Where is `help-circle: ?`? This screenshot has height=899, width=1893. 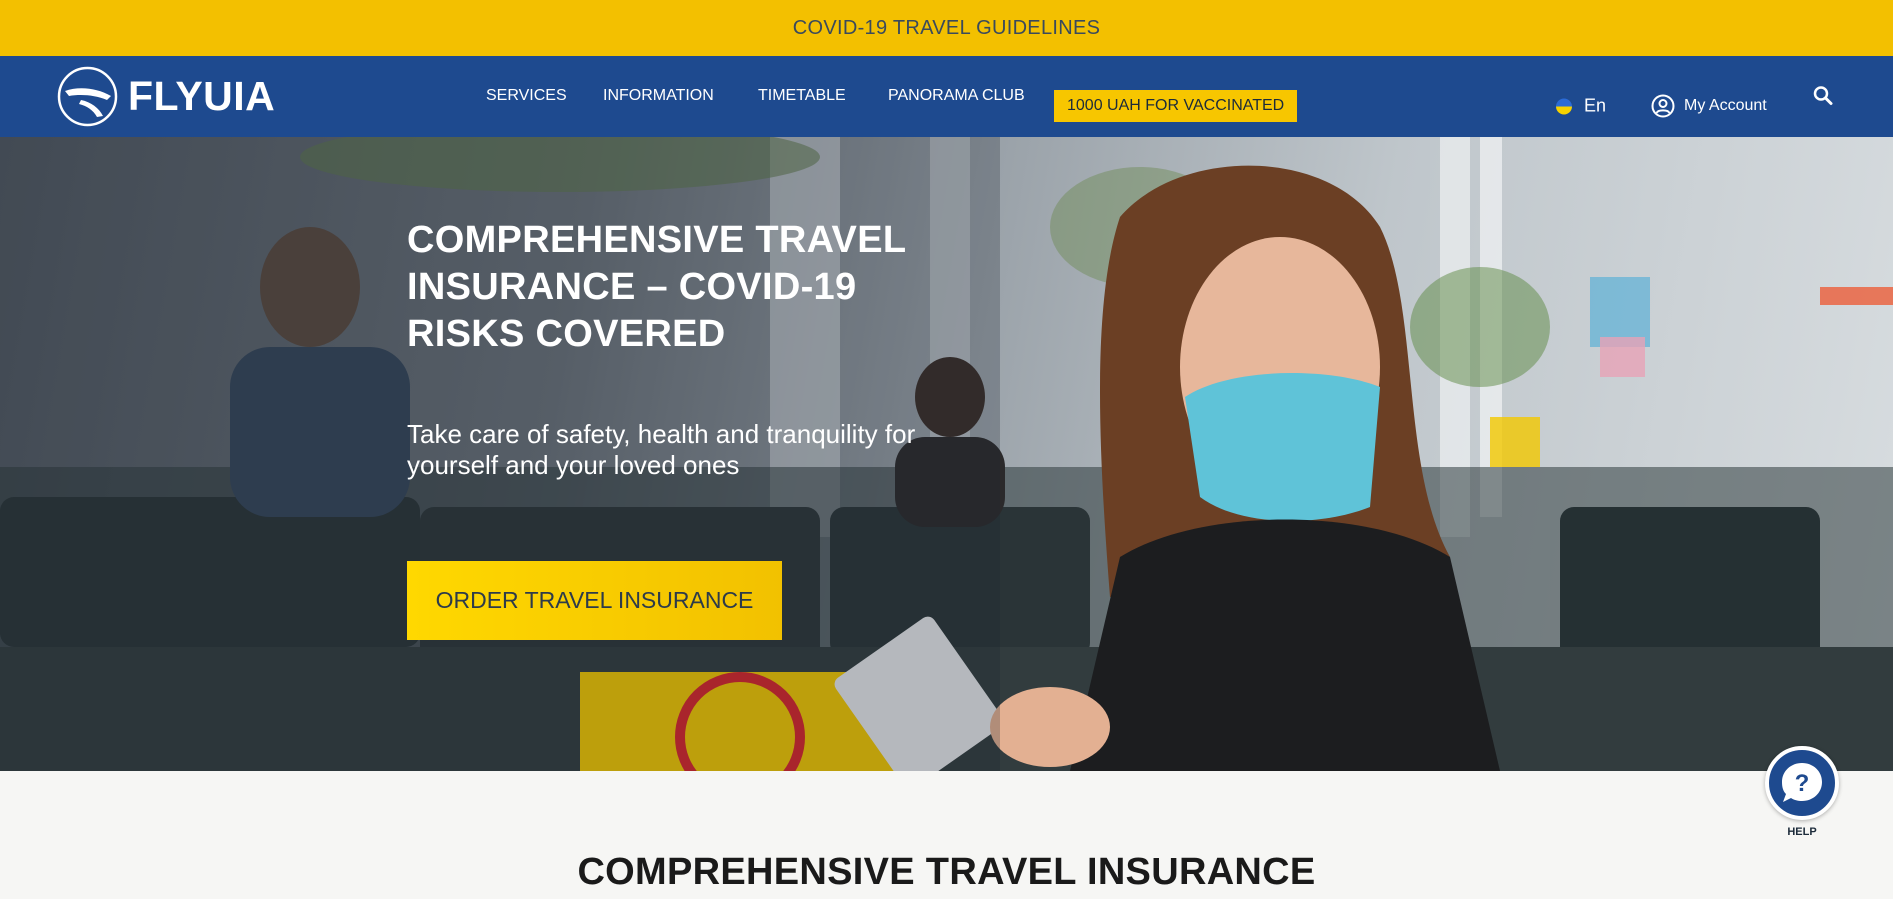
help-circle: ? is located at coordinates (1802, 783).